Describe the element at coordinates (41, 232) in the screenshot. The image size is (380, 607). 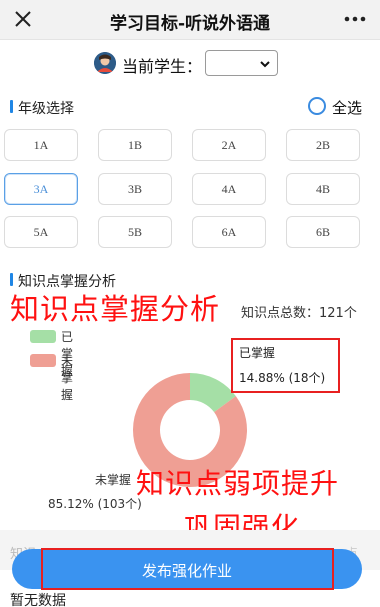
I see `grade-option-5a: 5A` at that location.